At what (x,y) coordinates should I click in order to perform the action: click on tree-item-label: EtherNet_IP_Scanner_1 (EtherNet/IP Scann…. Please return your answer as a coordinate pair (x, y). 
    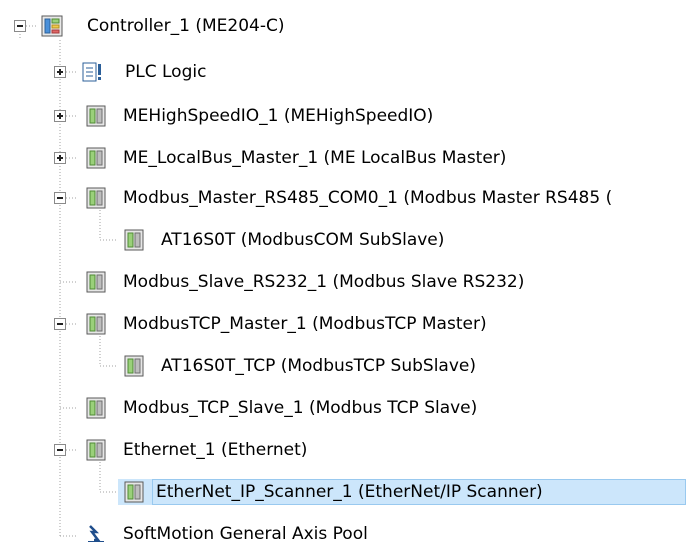
    Looking at the image, I should click on (419, 492).